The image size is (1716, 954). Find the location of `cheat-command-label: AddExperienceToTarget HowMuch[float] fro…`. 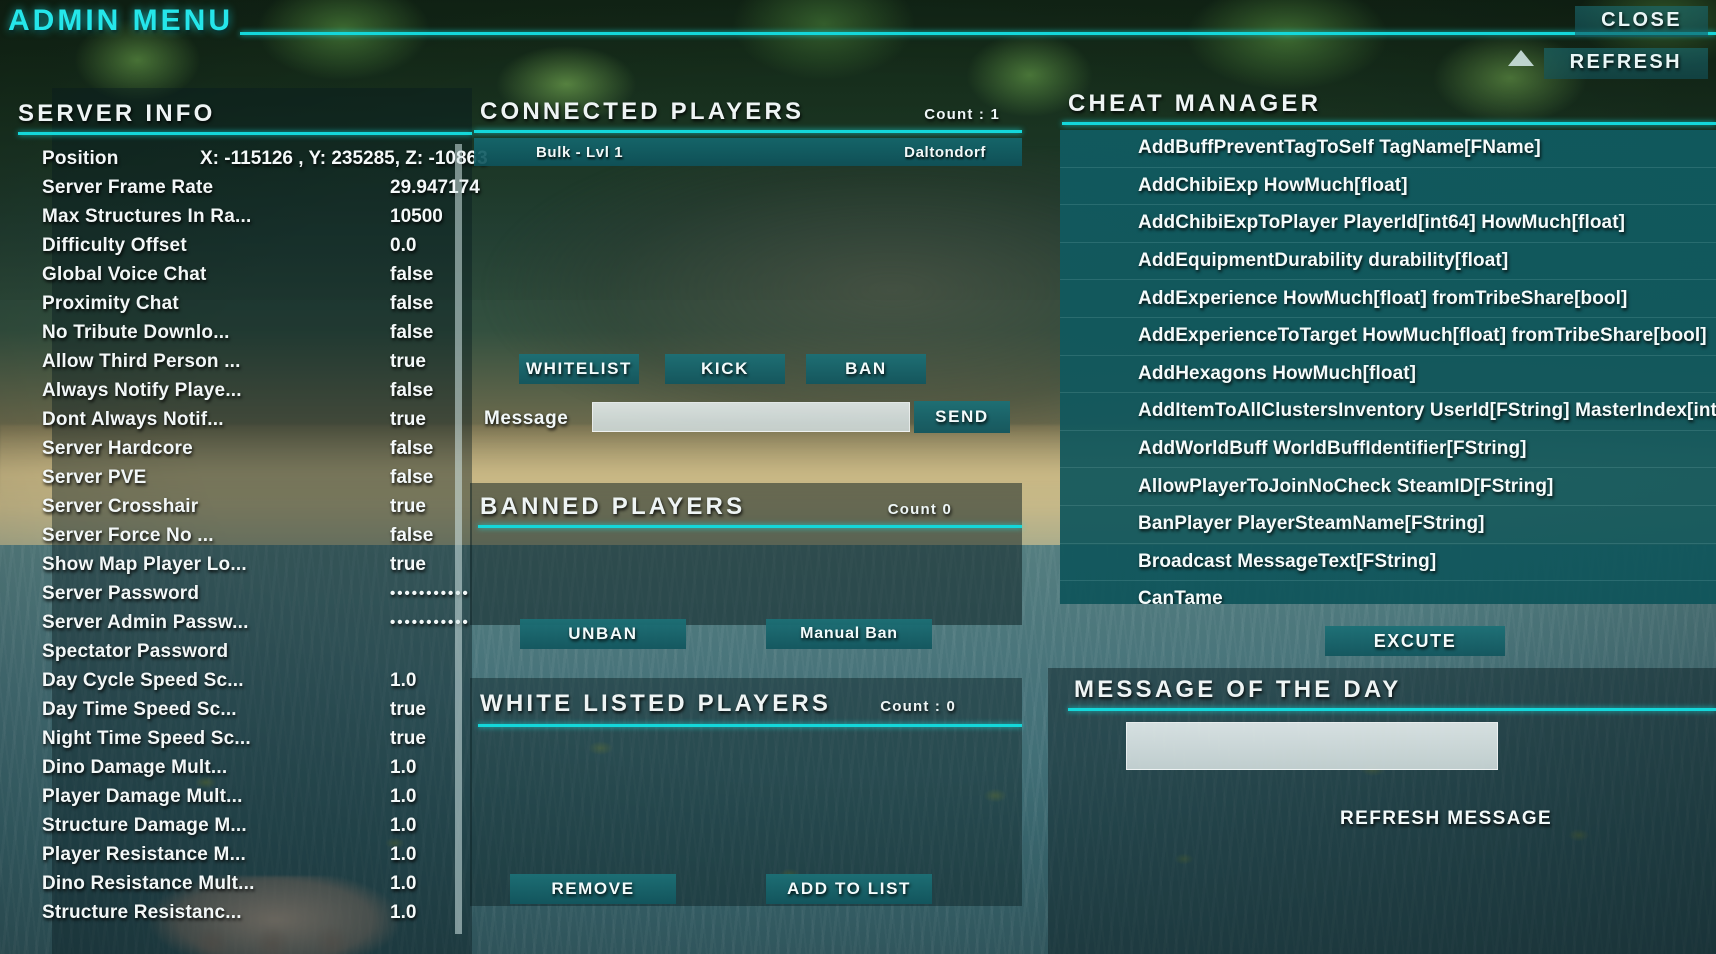

cheat-command-label: AddExperienceToTarget HowMuch[float] fro… is located at coordinates (1422, 336).